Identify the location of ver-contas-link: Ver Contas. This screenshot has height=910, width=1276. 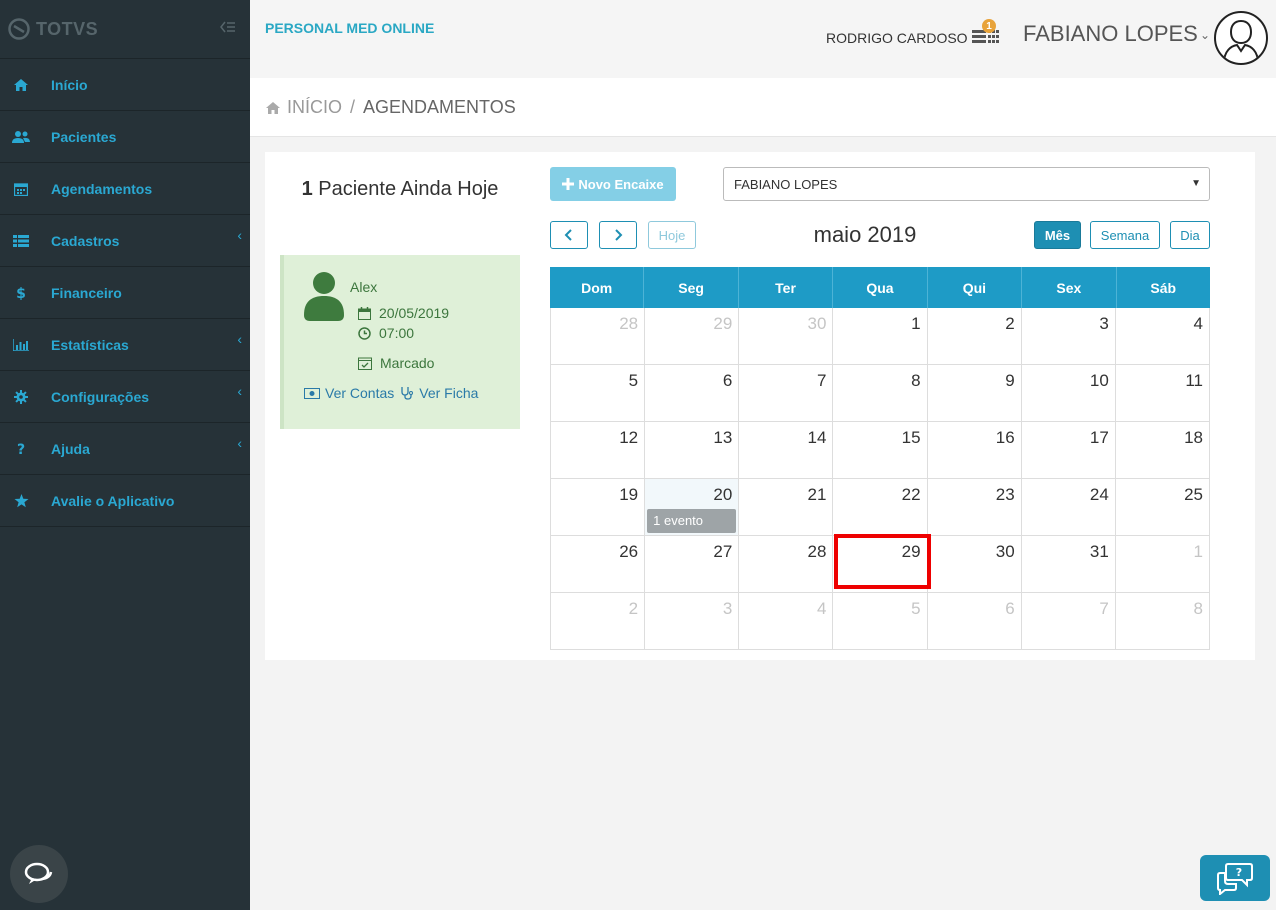
(349, 393).